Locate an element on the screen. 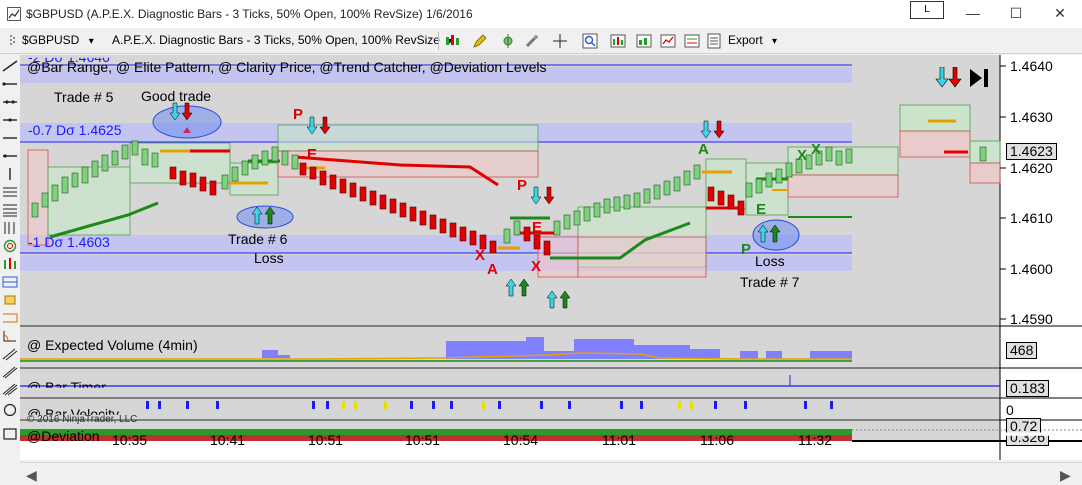 This screenshot has width=1082, height=485. indicators-icon is located at coordinates (644, 41).